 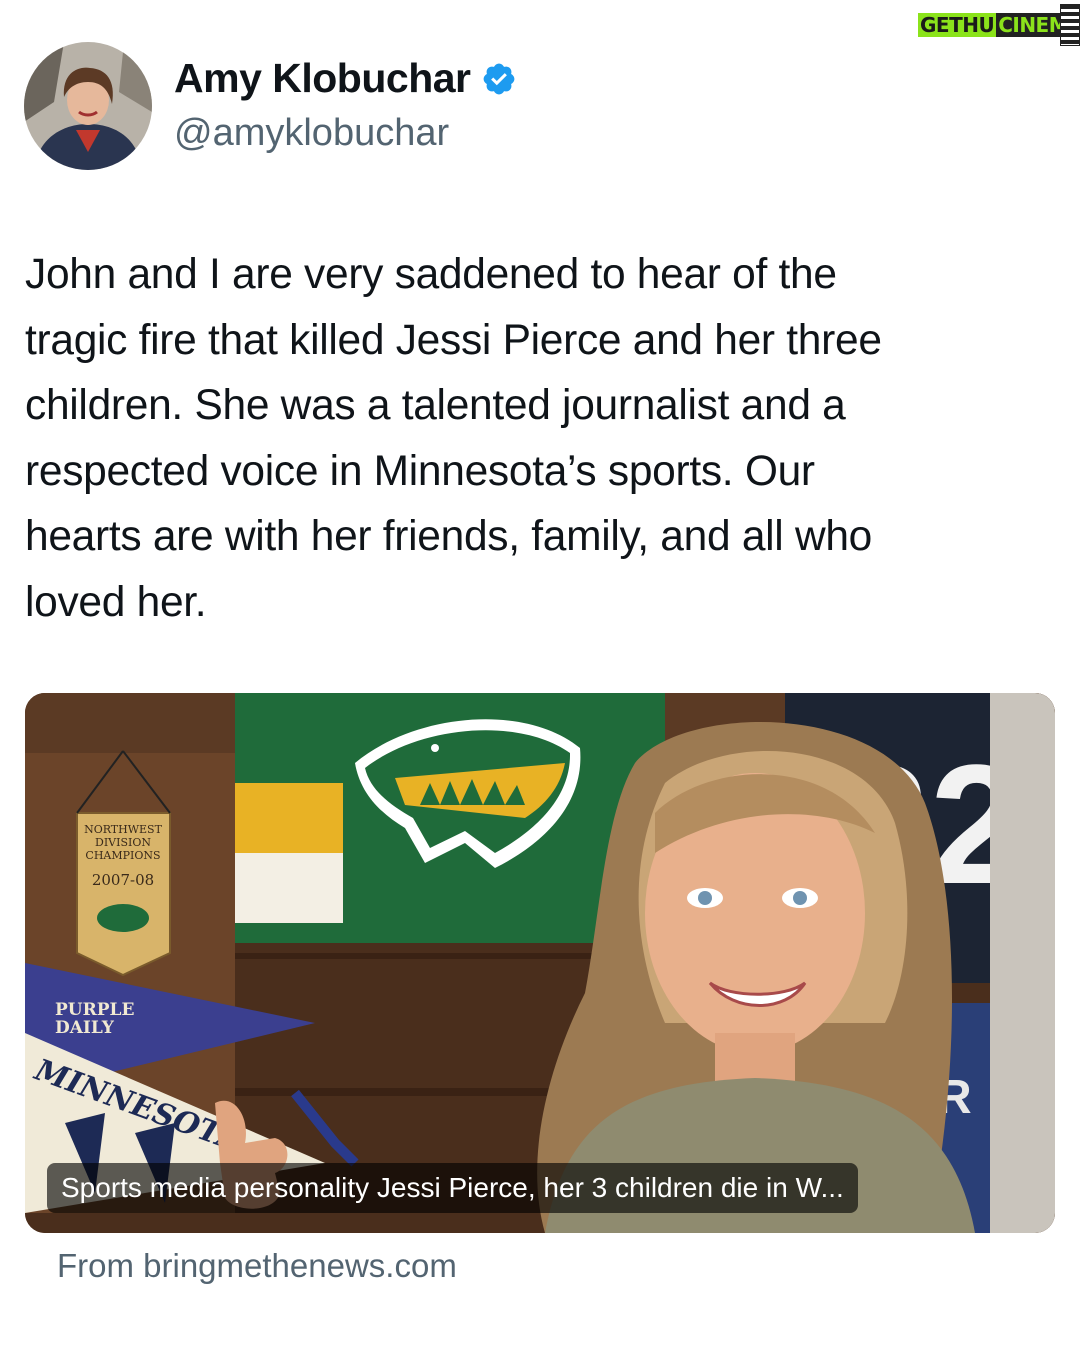 I want to click on author-name: Amy Klobuchar, so click(x=322, y=78).